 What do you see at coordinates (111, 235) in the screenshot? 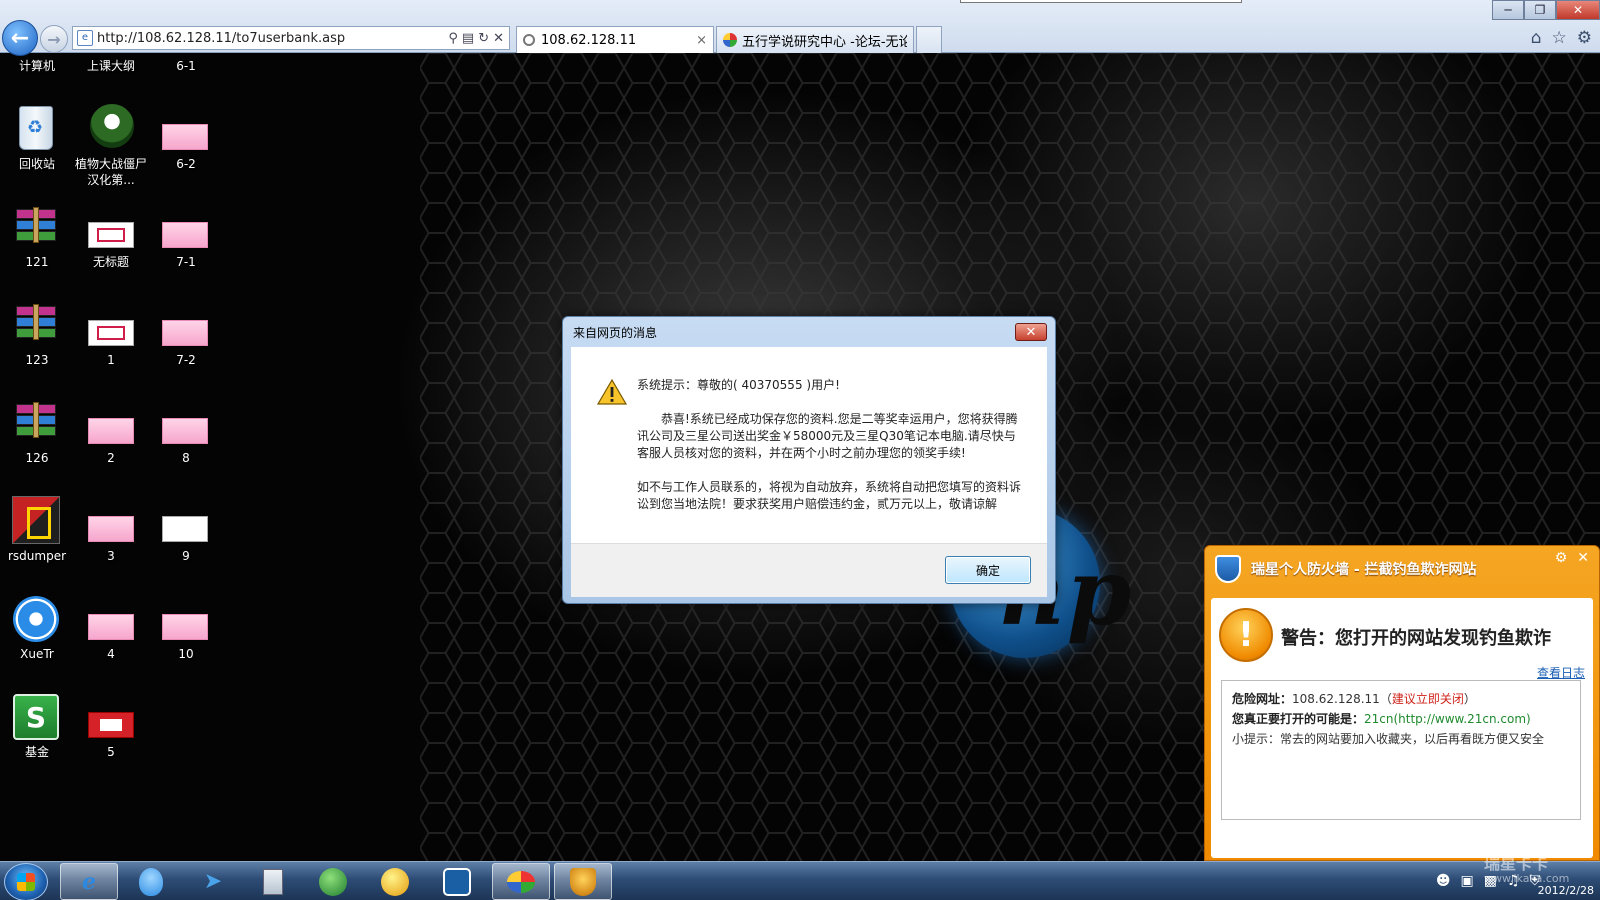
I see `image-untitled-icon` at bounding box center [111, 235].